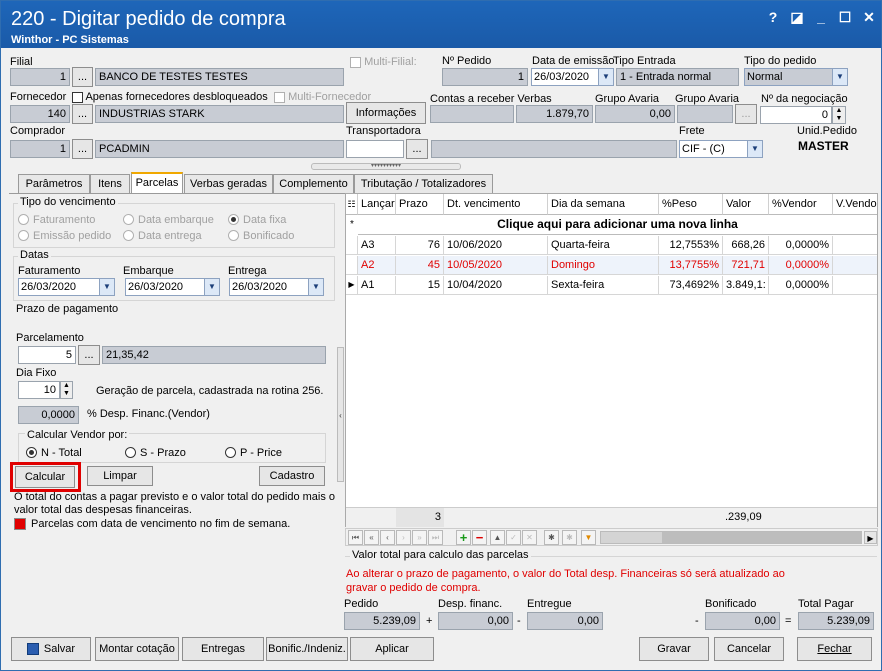 This screenshot has width=882, height=671. Describe the element at coordinates (377, 204) in the screenshot. I see `col-lancar: Lançar` at that location.